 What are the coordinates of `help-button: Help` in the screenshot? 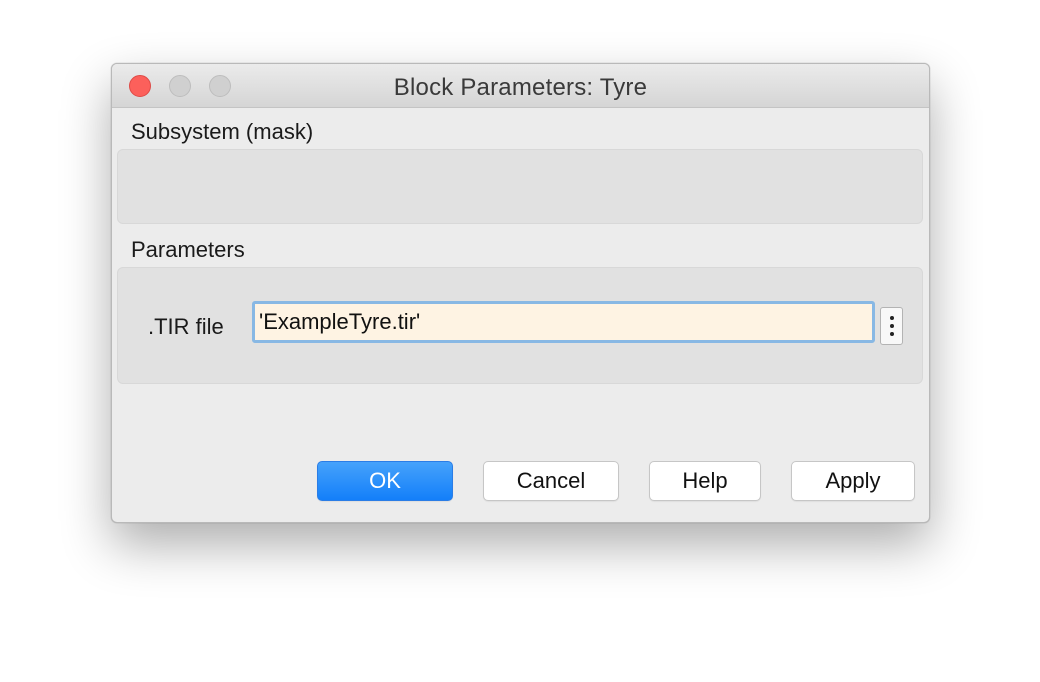 It's located at (705, 481).